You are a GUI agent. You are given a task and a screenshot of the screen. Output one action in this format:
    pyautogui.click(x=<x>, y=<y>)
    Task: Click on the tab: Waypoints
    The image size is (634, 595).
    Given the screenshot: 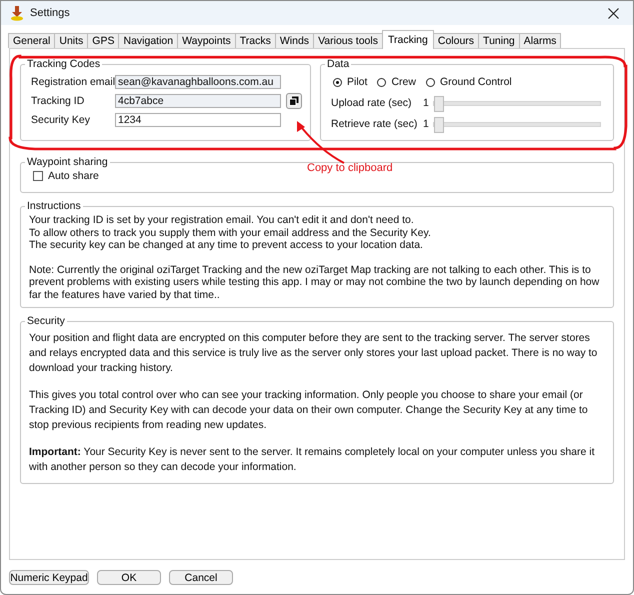 What is the action you would take?
    pyautogui.click(x=206, y=40)
    